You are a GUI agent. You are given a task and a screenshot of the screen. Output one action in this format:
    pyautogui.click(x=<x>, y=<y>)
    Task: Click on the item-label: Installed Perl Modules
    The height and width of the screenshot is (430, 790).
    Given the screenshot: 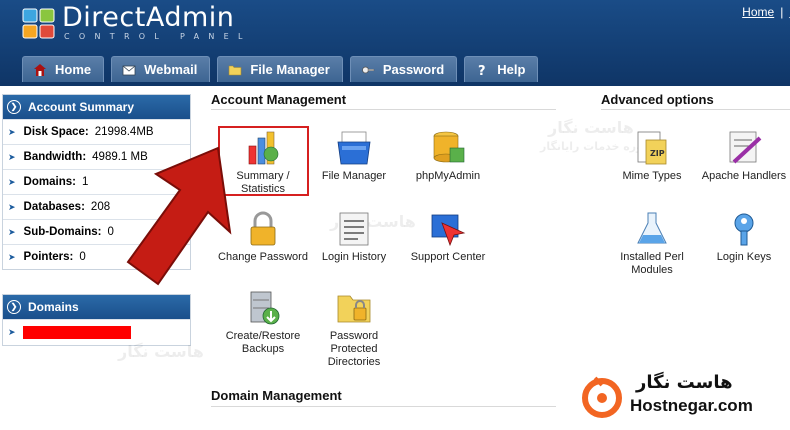 What is the action you would take?
    pyautogui.click(x=652, y=263)
    